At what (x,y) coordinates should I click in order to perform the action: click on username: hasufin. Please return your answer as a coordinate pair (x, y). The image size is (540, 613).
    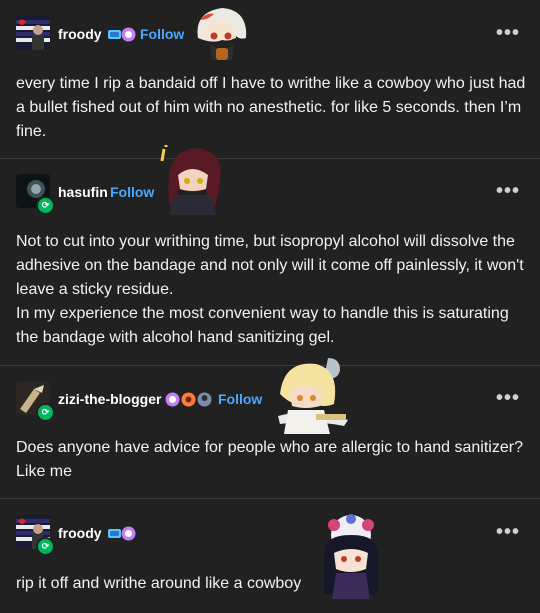
    Looking at the image, I should click on (83, 192).